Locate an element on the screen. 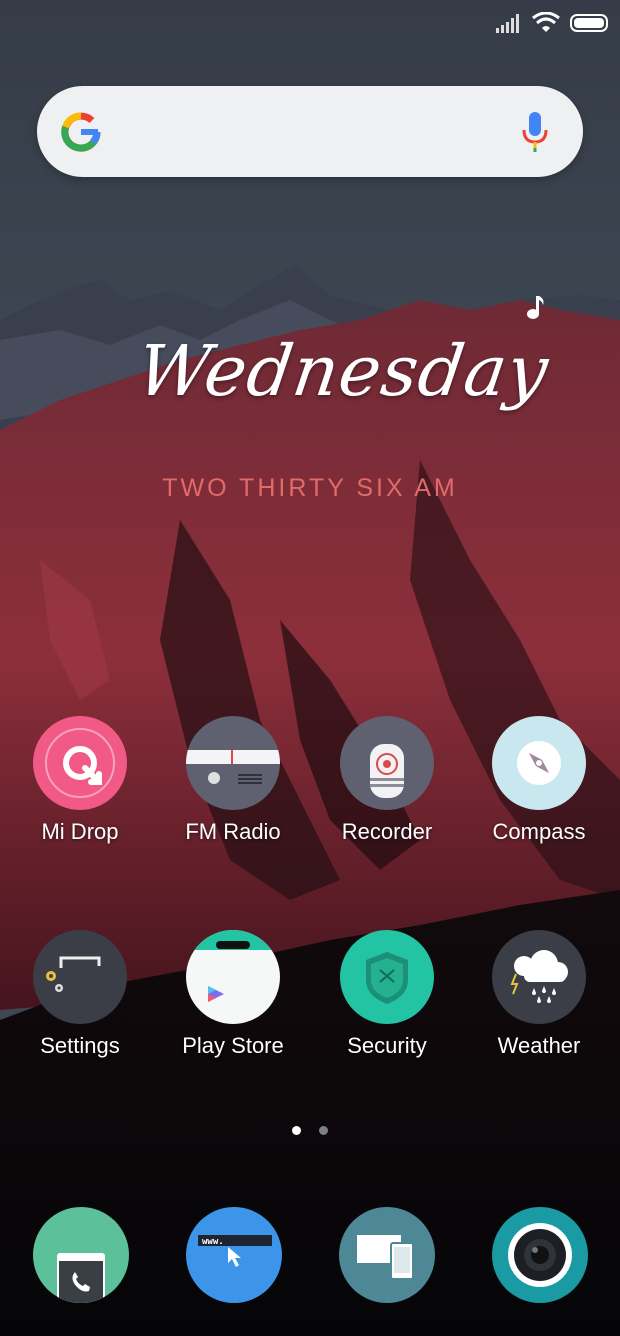  browser-icon: www. is located at coordinates (235, 1251).